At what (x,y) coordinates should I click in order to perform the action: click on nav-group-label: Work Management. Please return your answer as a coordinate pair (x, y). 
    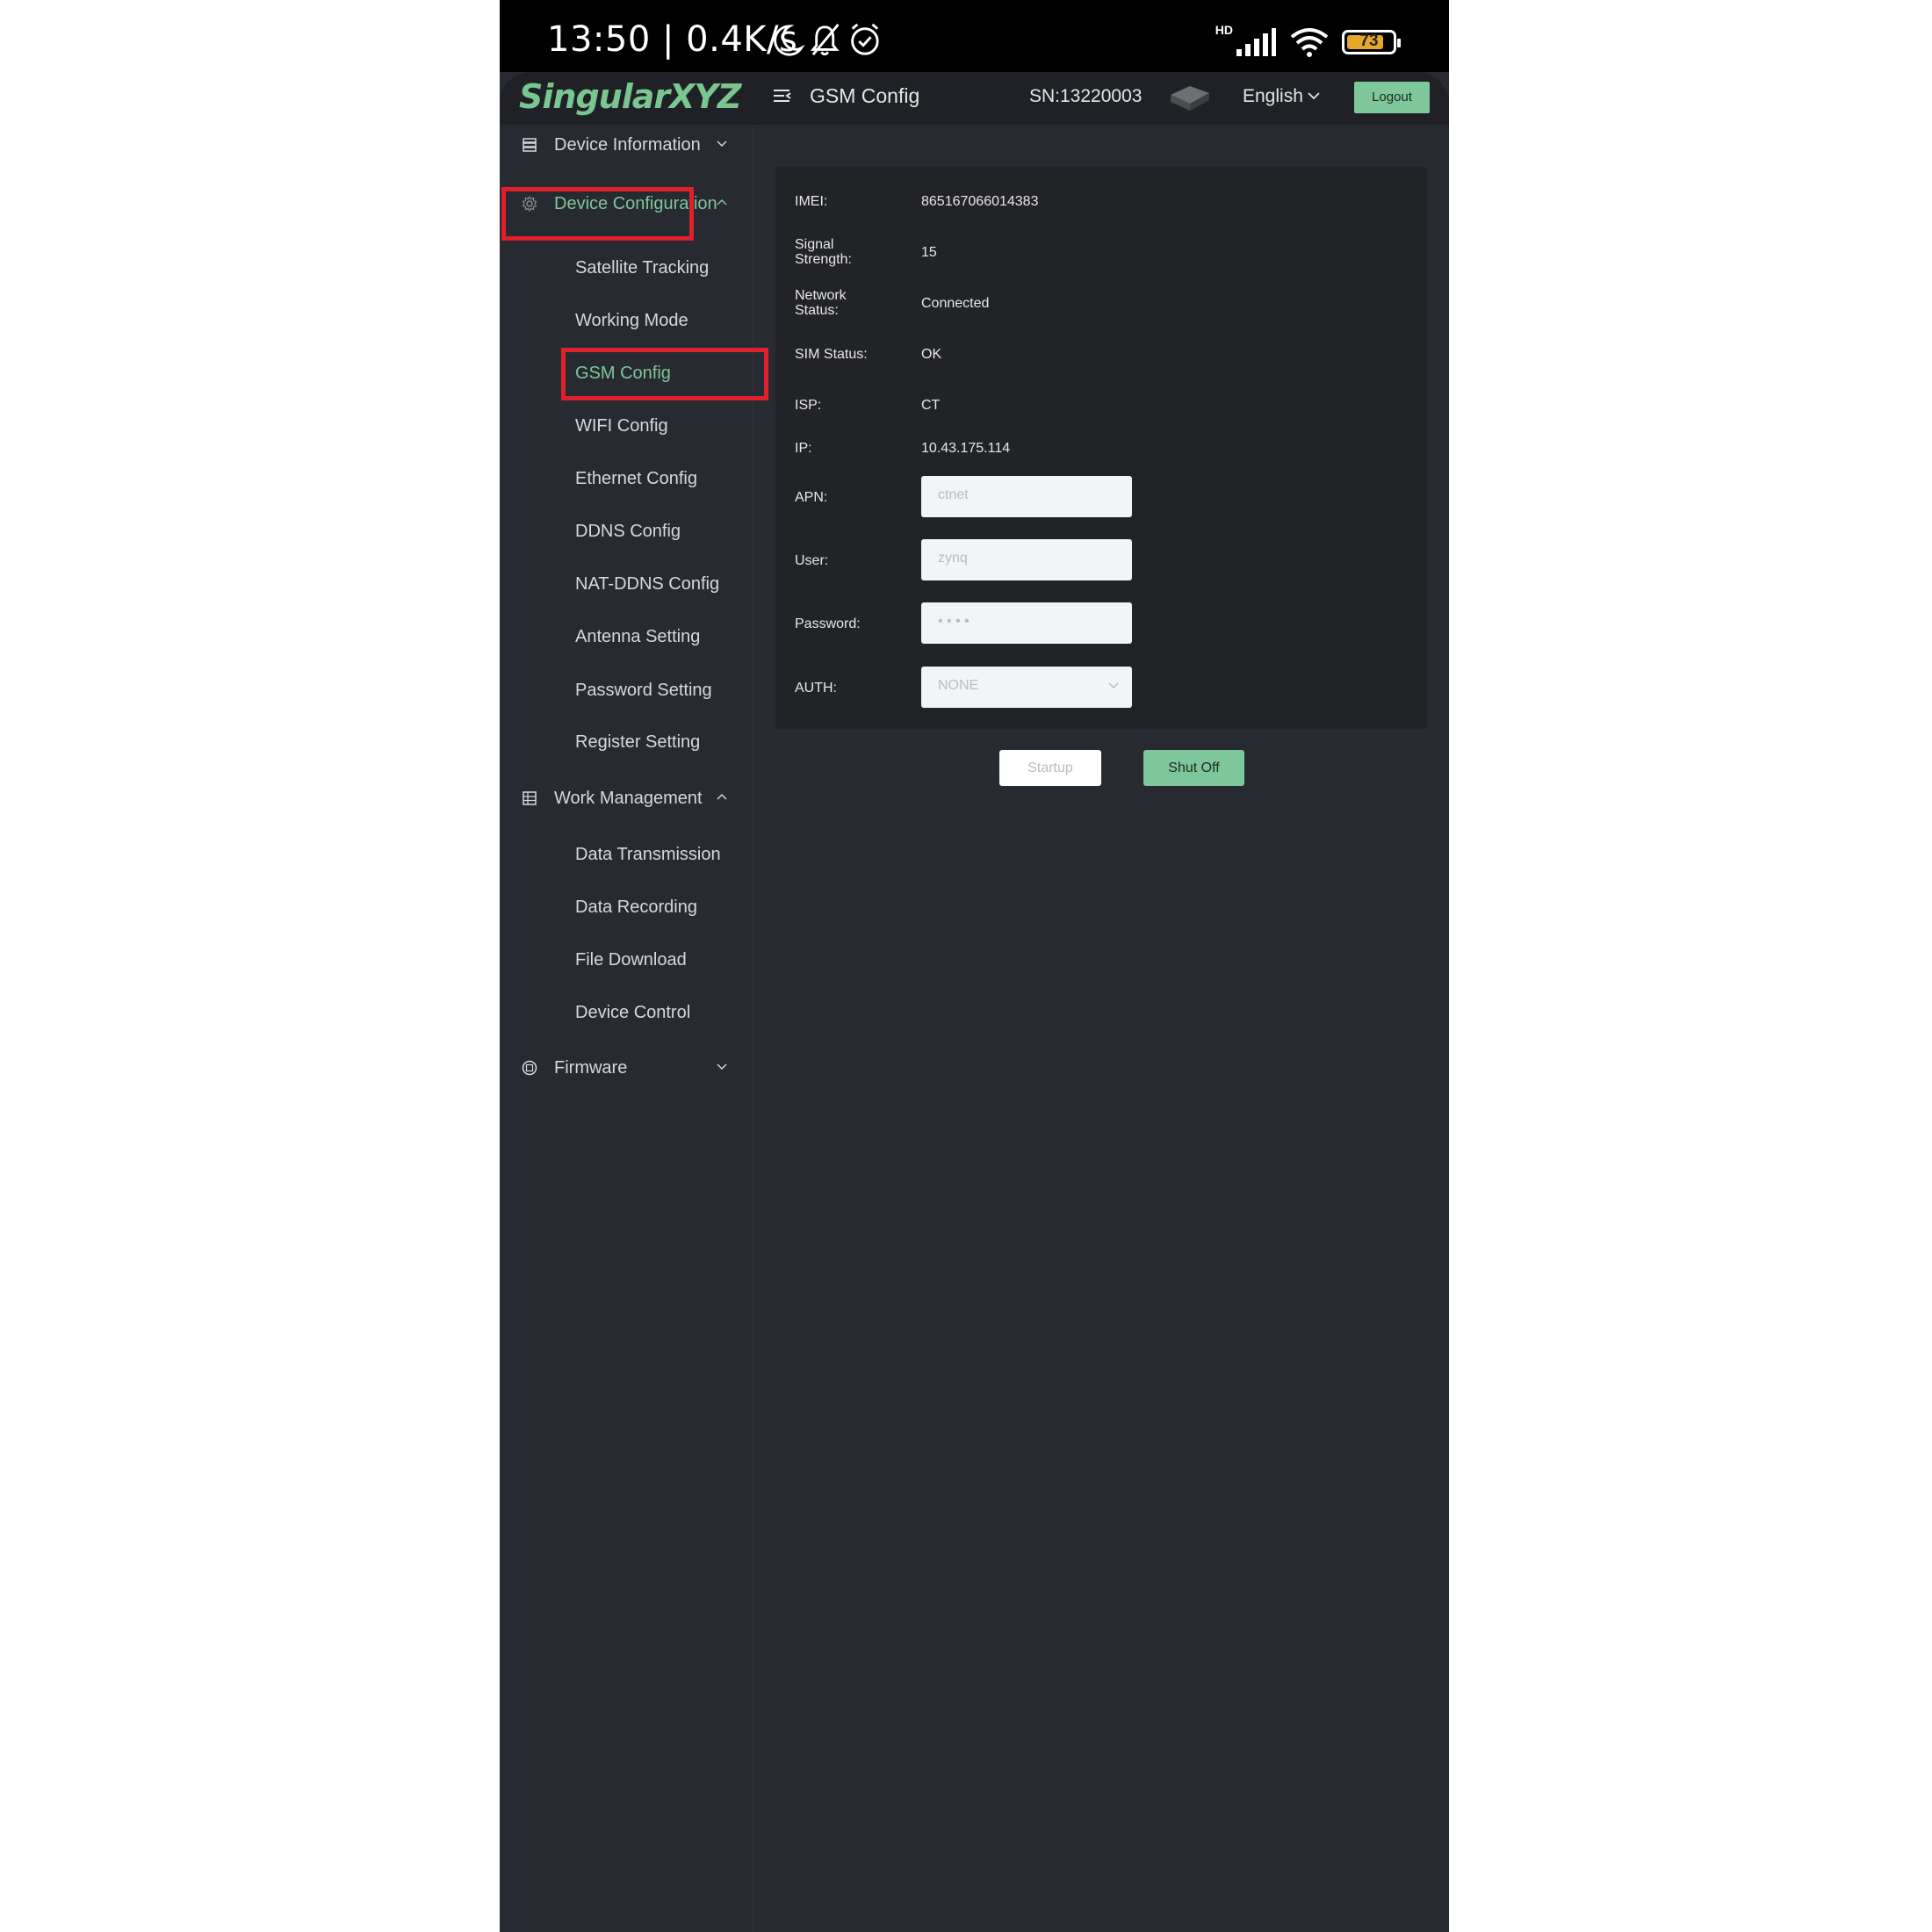
    Looking at the image, I should click on (628, 798).